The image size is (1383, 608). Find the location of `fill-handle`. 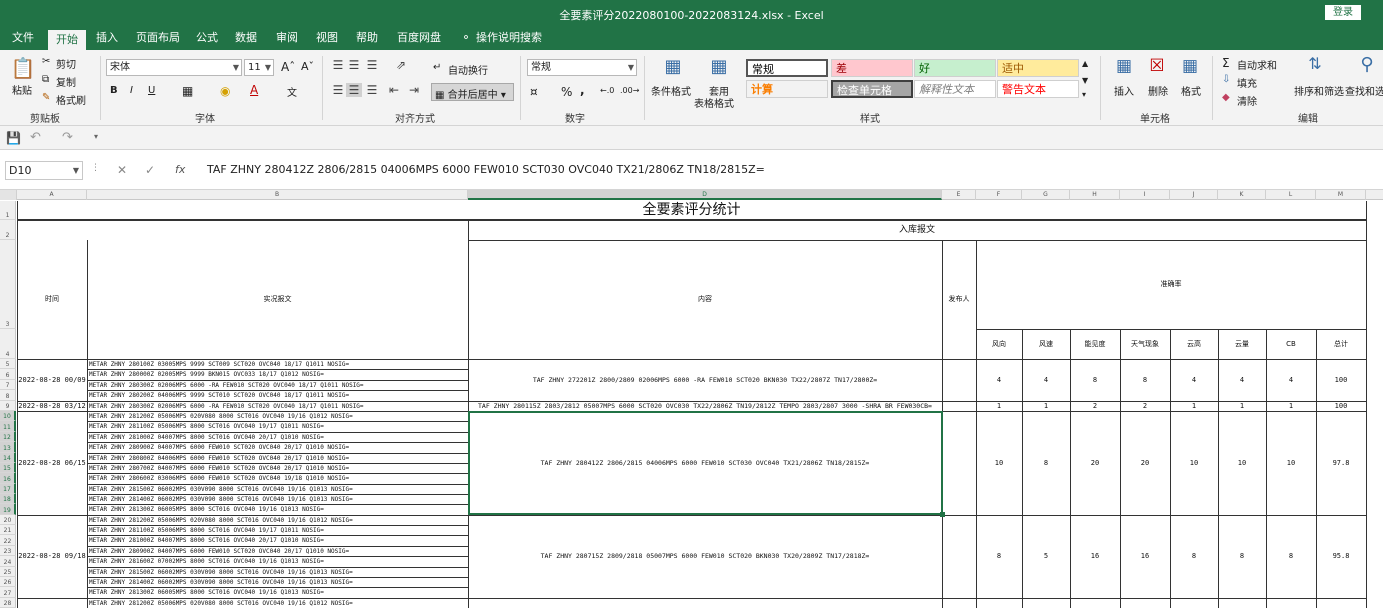

fill-handle is located at coordinates (942, 514).